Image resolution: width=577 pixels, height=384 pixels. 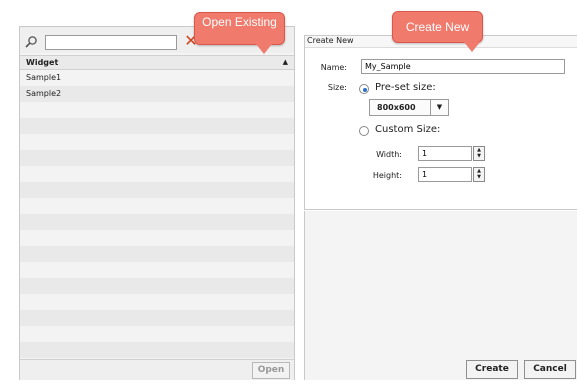 I want to click on callout-open-existing: Open Existing, so click(x=239, y=28).